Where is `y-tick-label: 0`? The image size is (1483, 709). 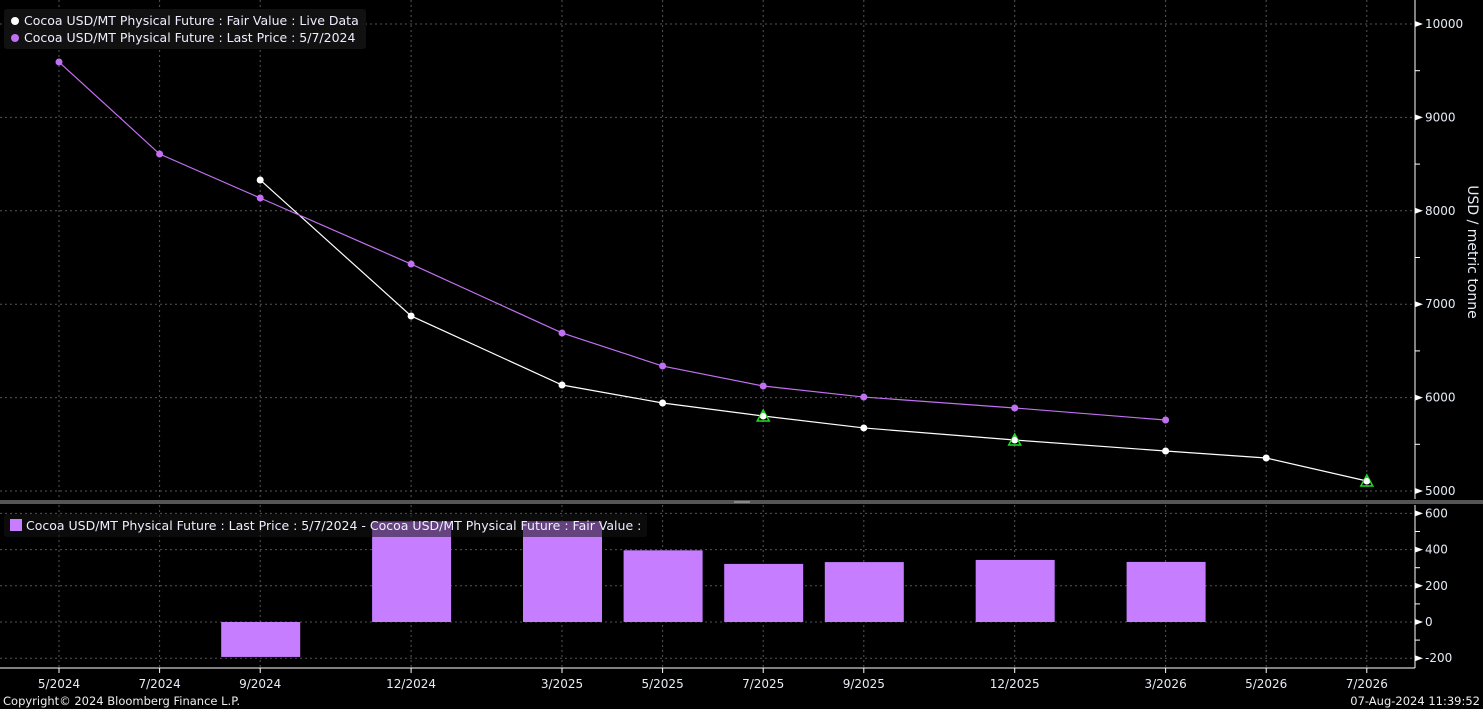
y-tick-label: 0 is located at coordinates (1429, 622).